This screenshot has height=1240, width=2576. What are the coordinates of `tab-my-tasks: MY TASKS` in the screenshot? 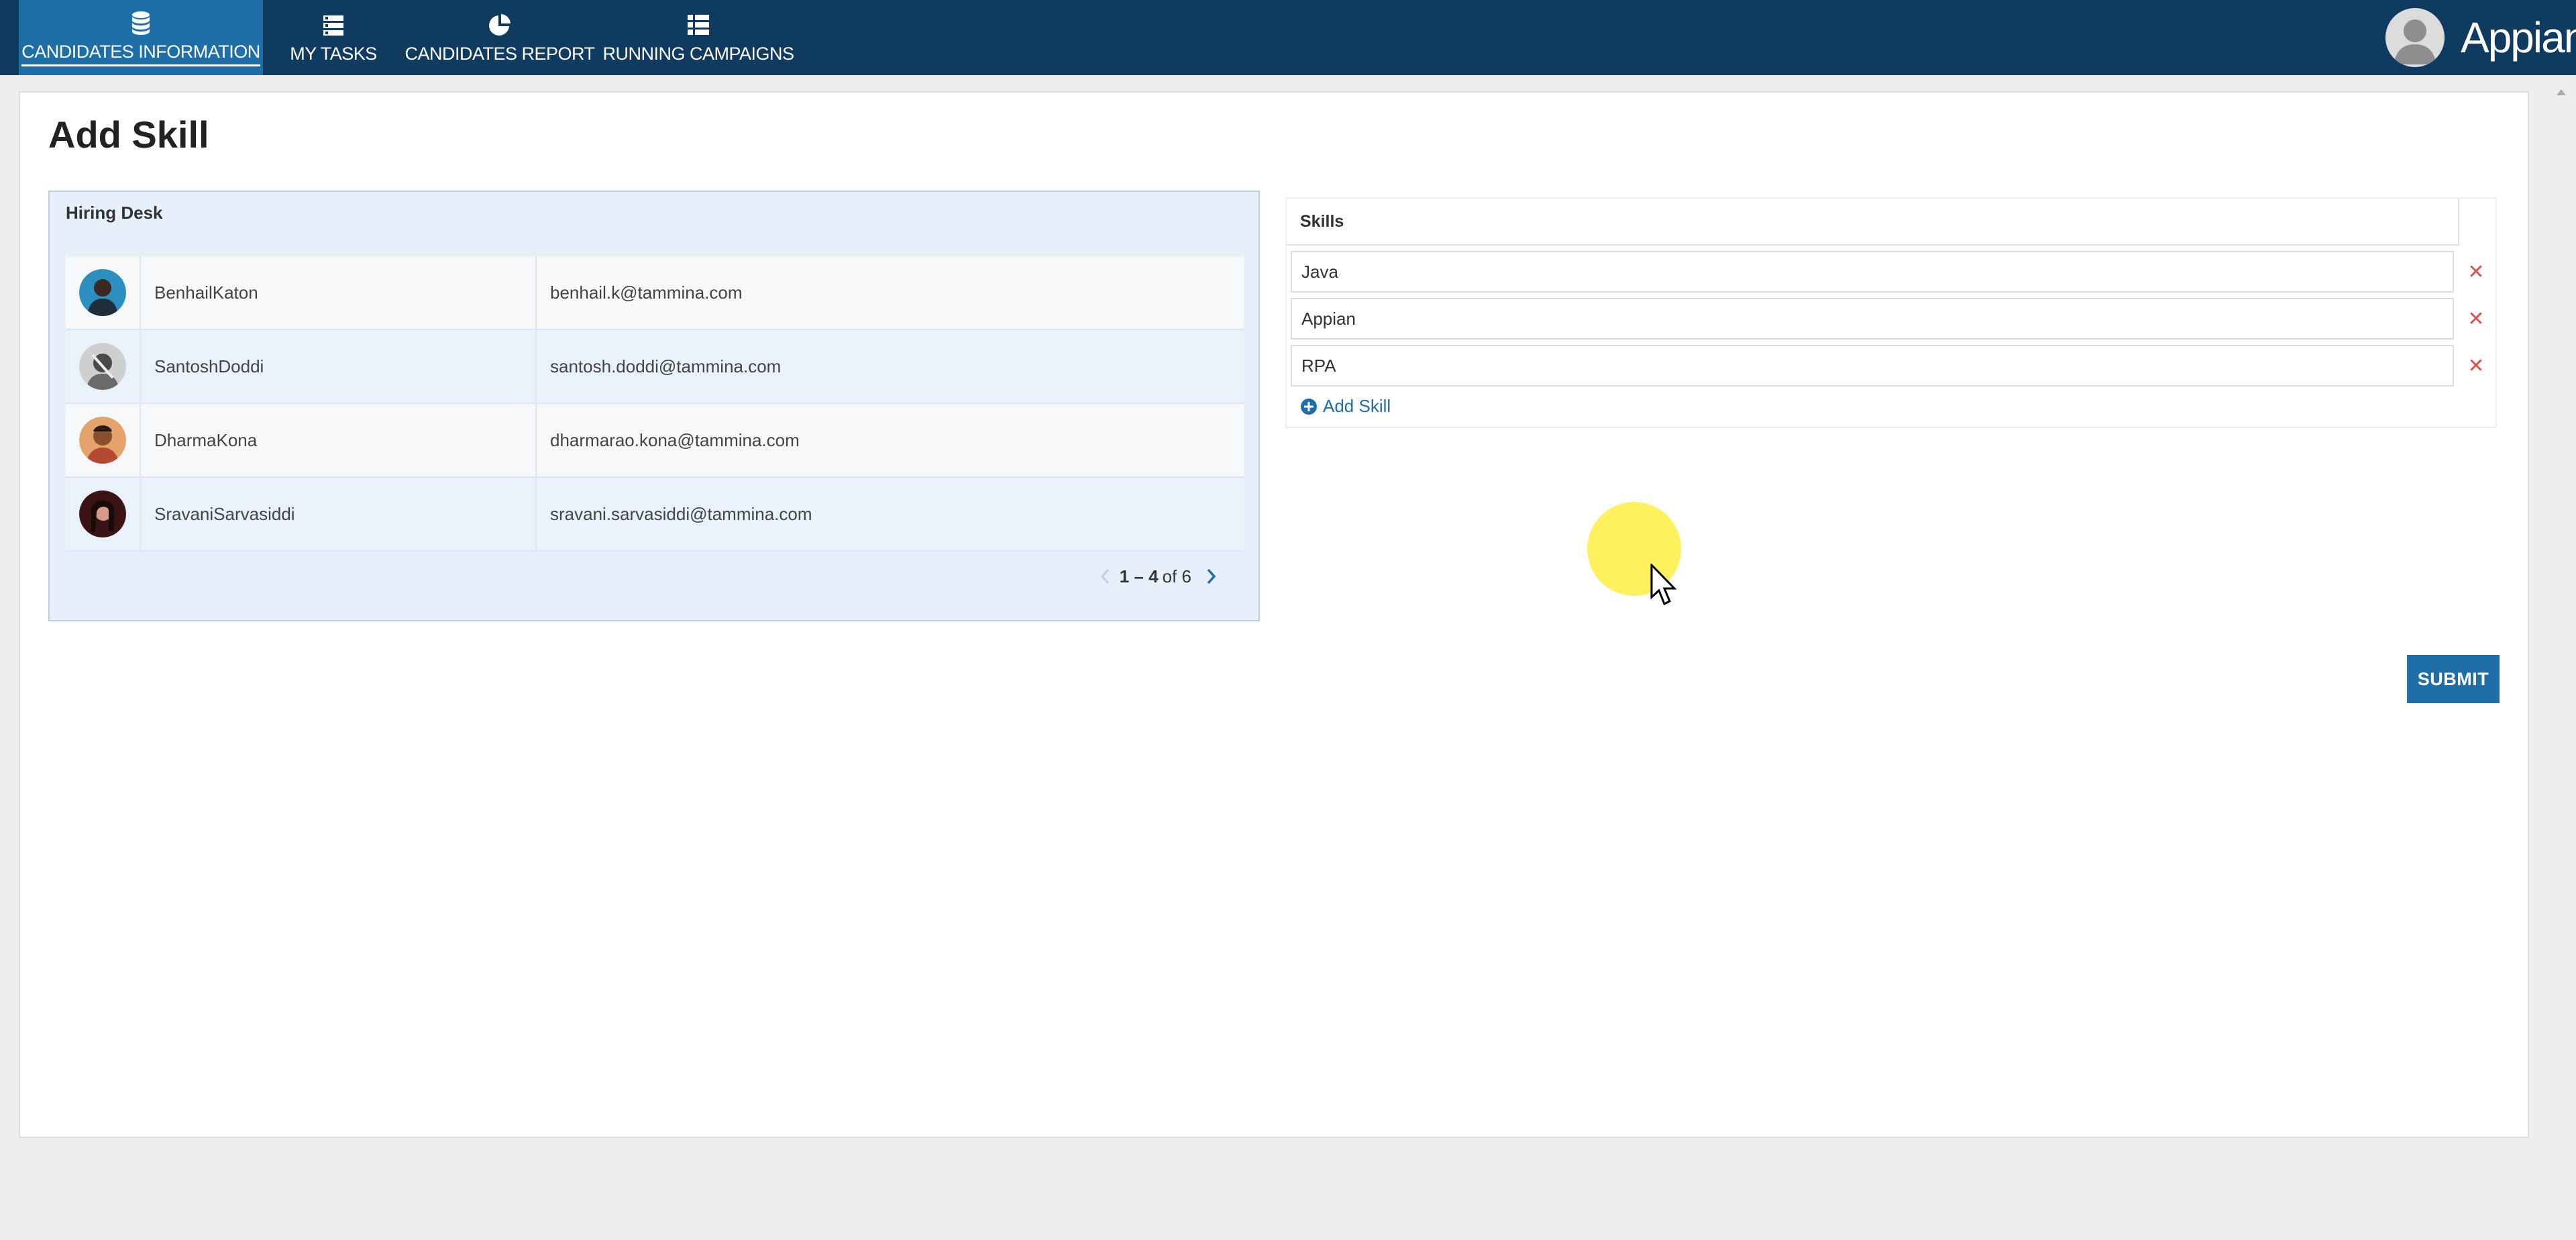 It's located at (333, 37).